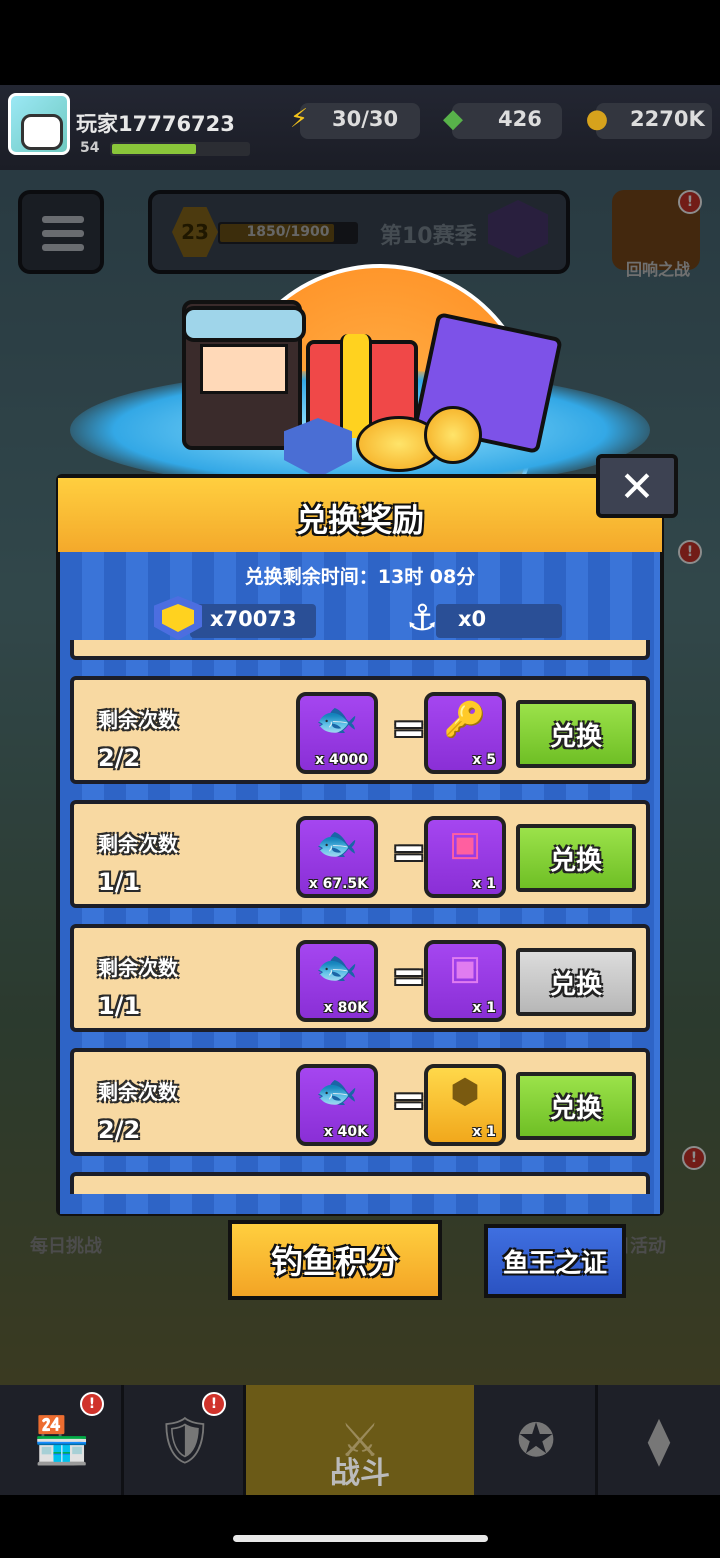 The height and width of the screenshot is (1558, 720). Describe the element at coordinates (465, 844) in the screenshot. I see `s-chest-pink-icon: ▣` at that location.